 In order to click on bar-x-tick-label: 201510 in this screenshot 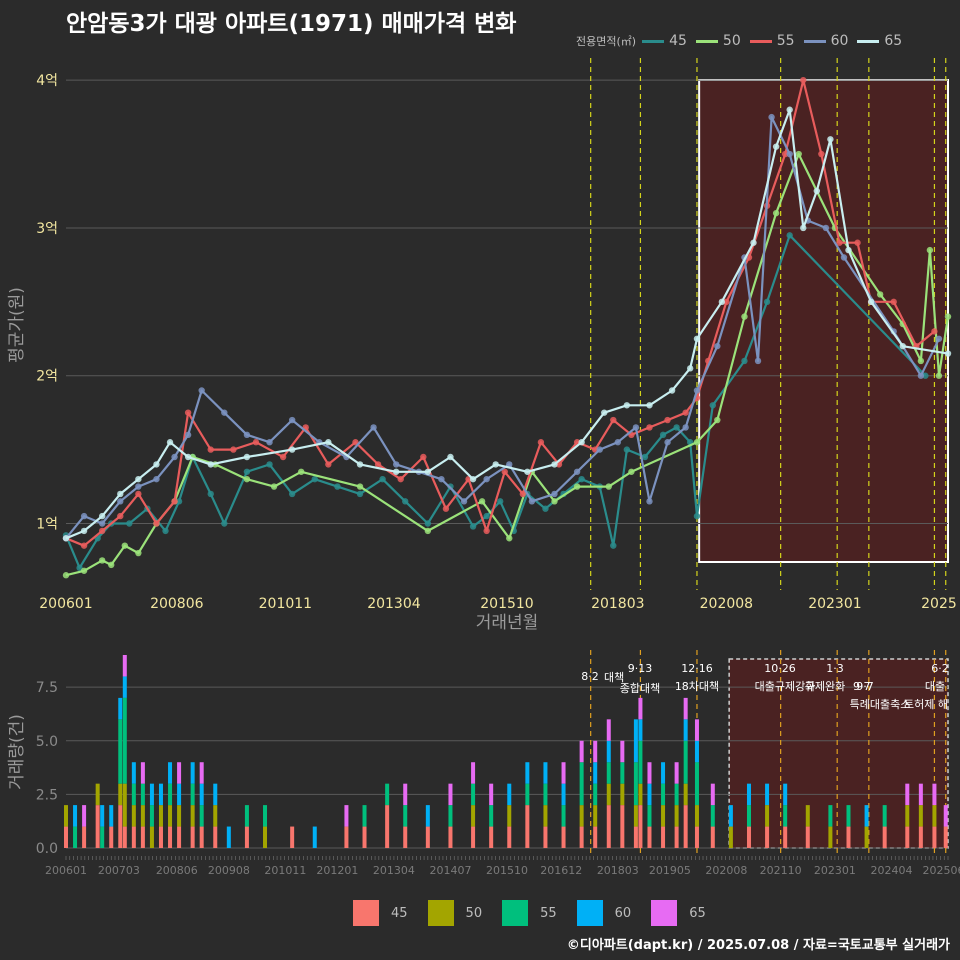, I will do `click(507, 870)`.